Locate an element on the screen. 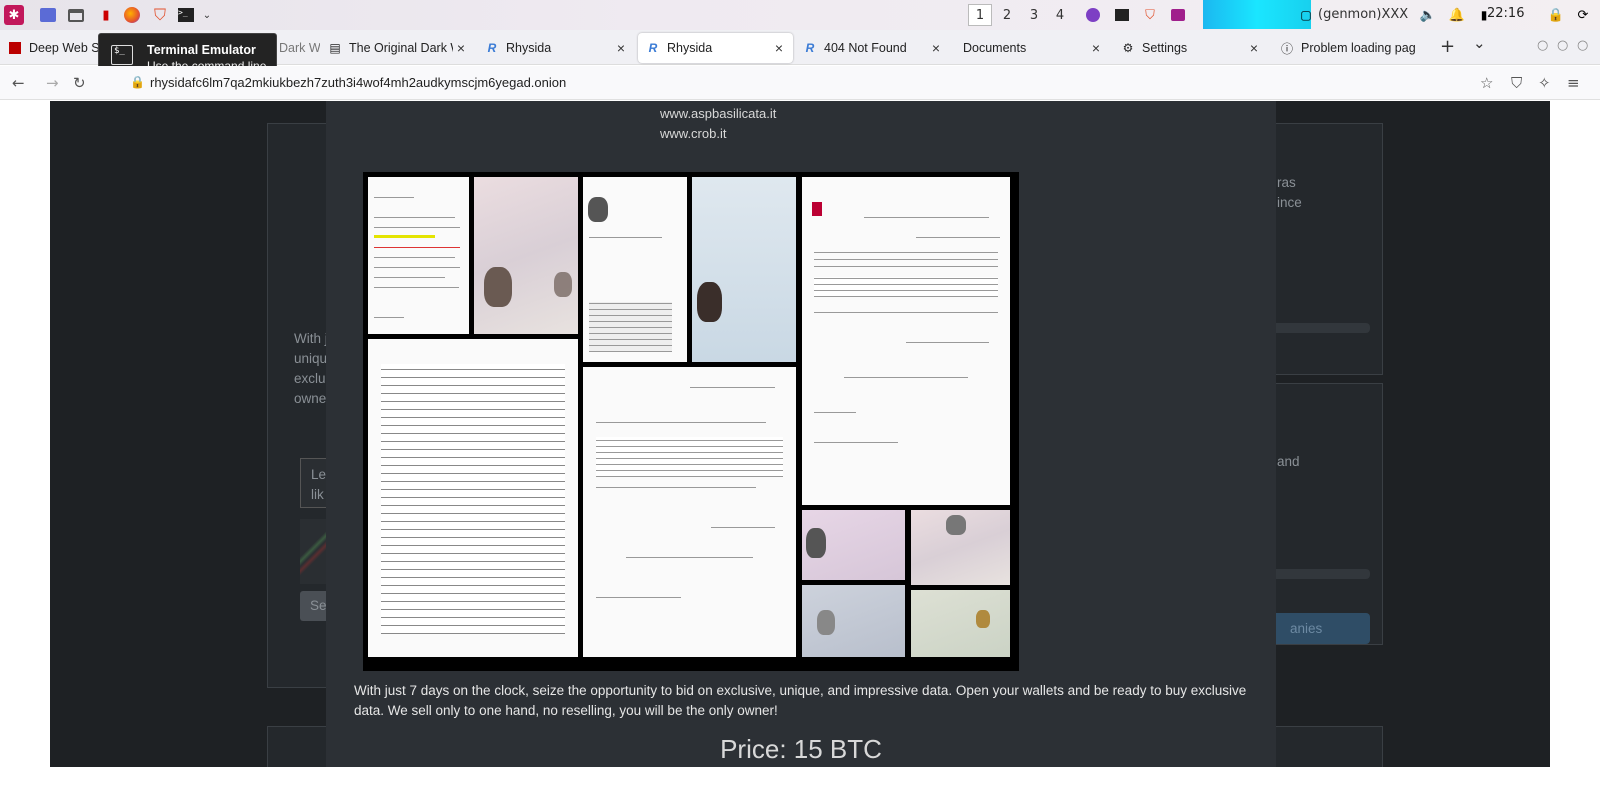  tab-label: Documents is located at coordinates (995, 48).